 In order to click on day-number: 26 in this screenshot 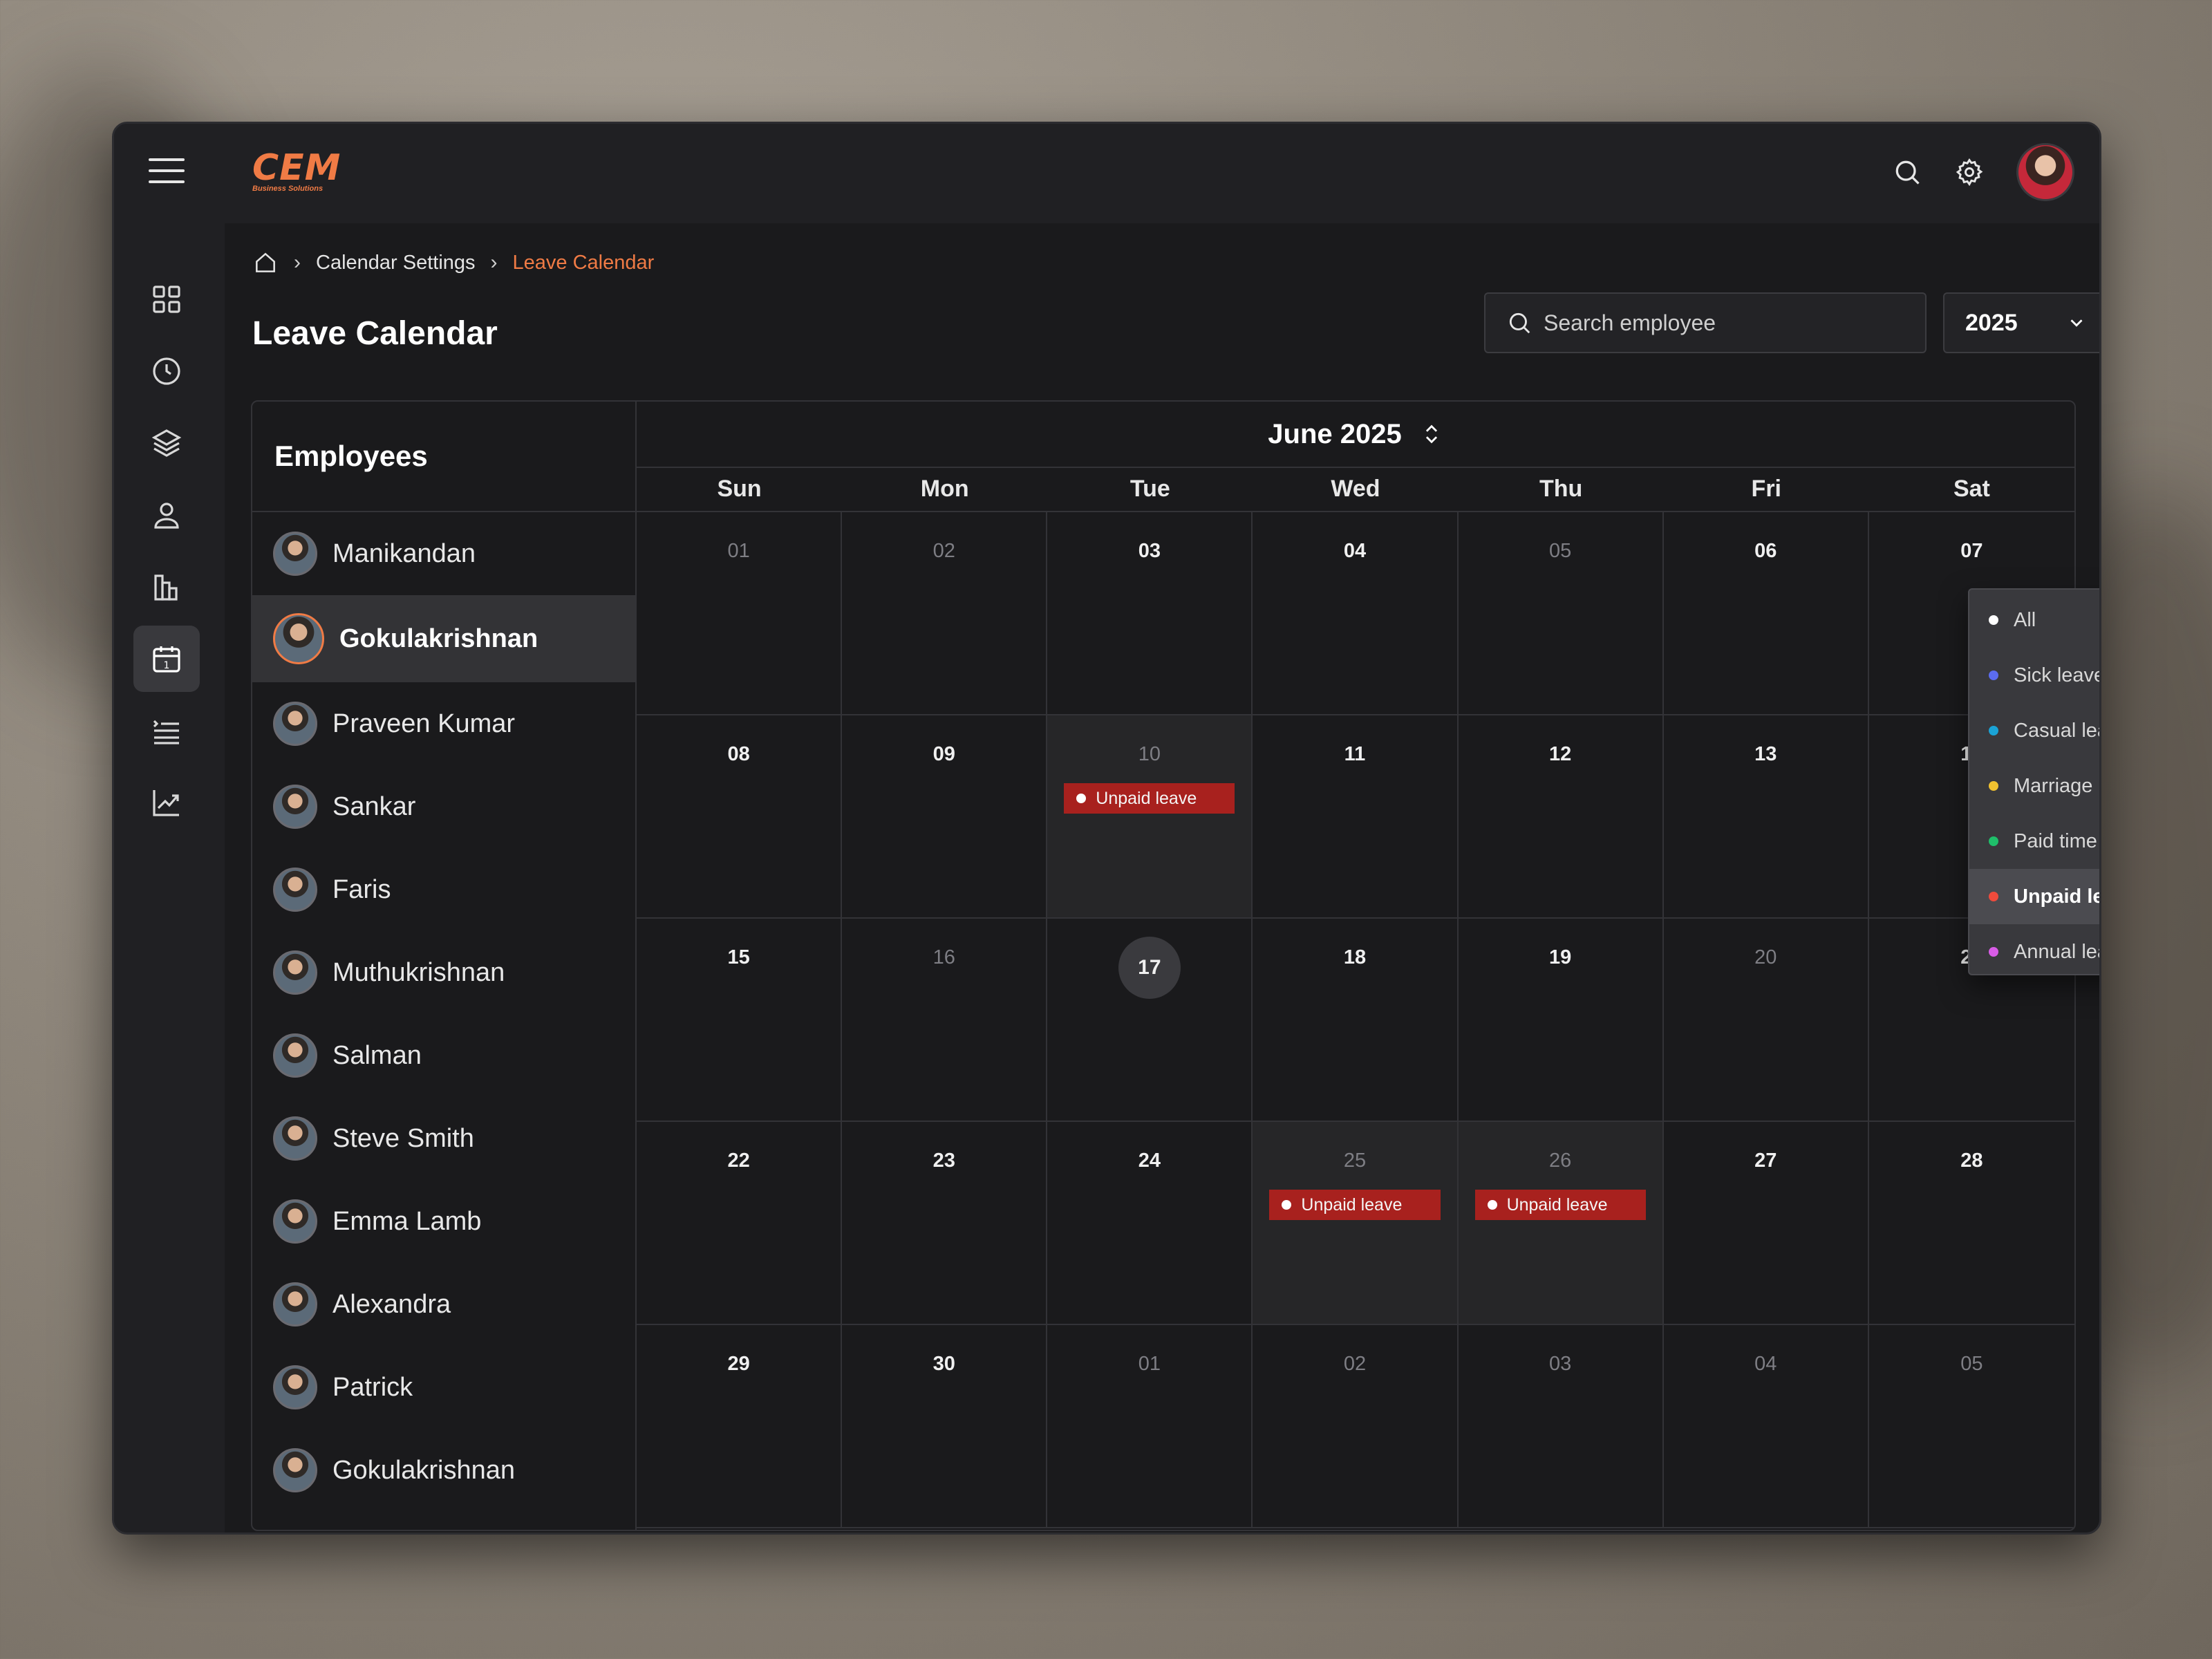, I will do `click(1560, 1161)`.